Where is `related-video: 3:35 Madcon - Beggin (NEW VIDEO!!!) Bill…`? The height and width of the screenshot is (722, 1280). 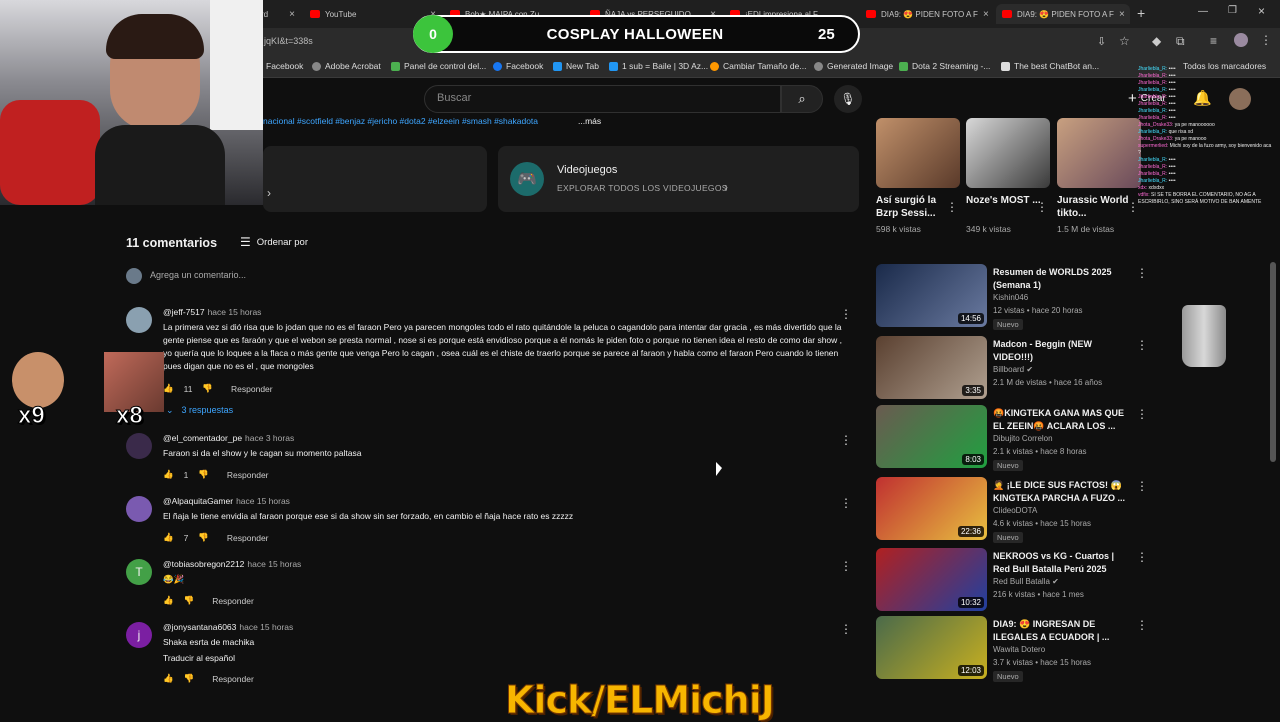 related-video: 3:35 Madcon - Beggin (NEW VIDEO!!!) Bill… is located at coordinates (1012, 368).